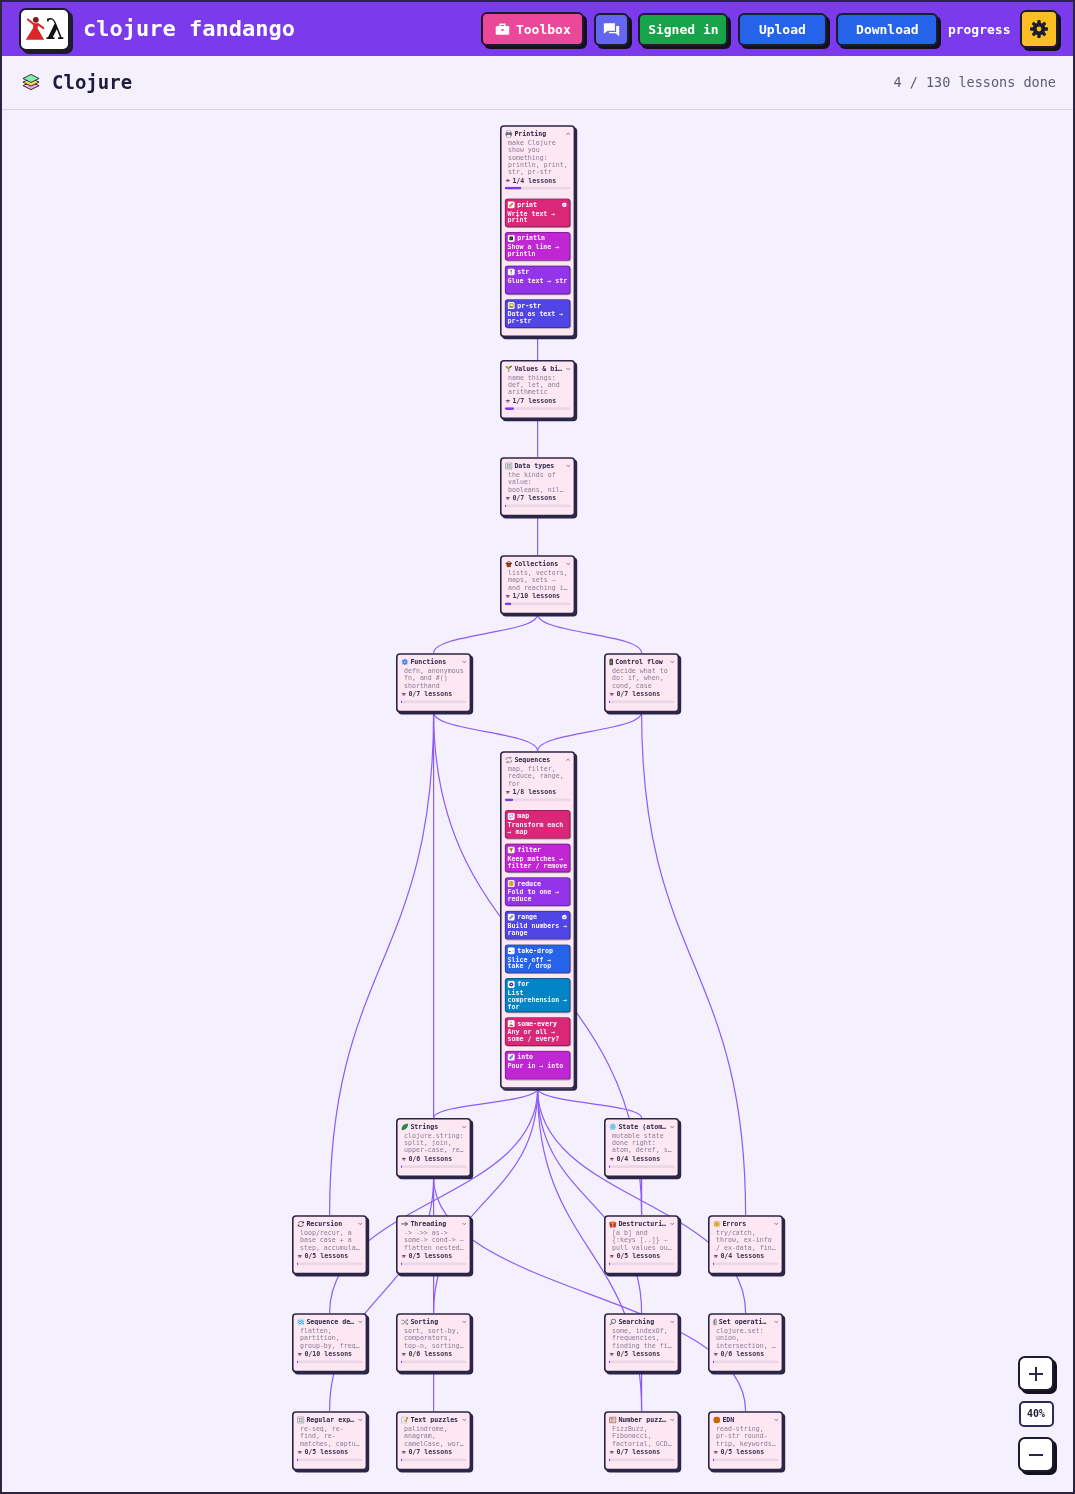 The image size is (1075, 1494). Describe the element at coordinates (717, 1420) in the screenshot. I see `cookie-icon` at that location.